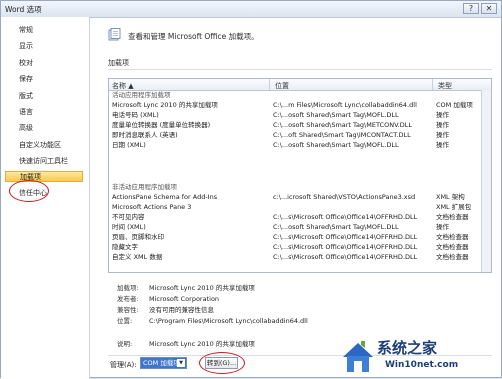 The image size is (502, 379). I want to click on column-header-location: 位置, so click(282, 86).